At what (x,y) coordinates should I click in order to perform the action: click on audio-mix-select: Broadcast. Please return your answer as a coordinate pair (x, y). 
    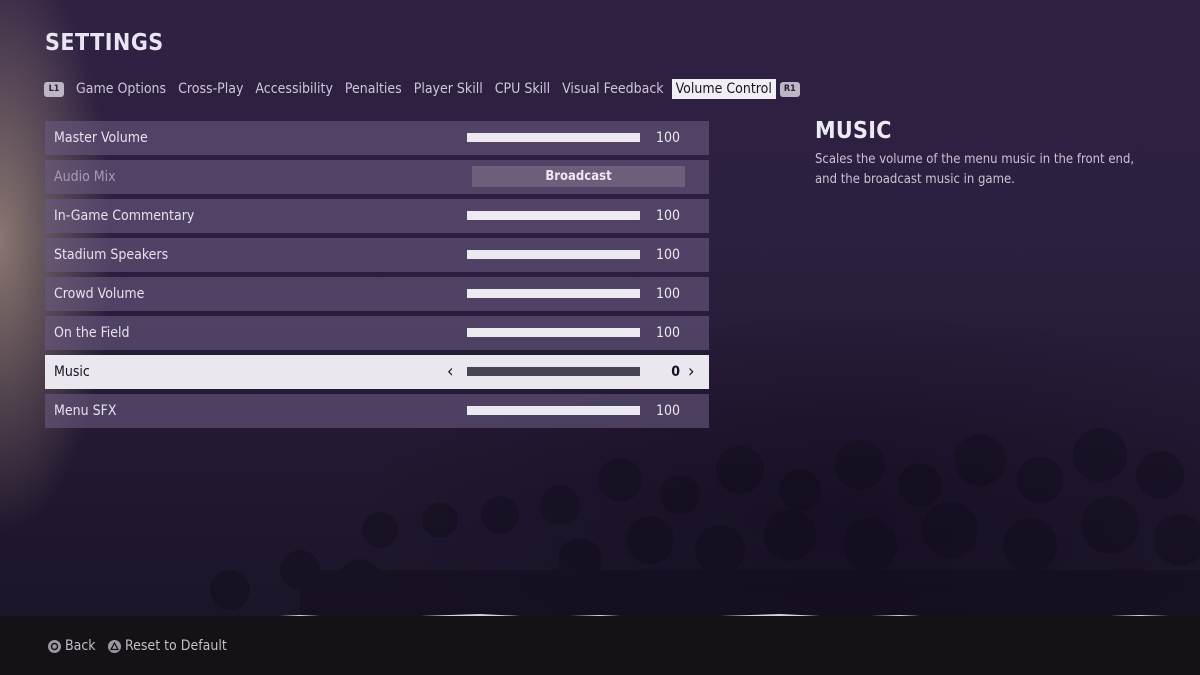
    Looking at the image, I should click on (578, 176).